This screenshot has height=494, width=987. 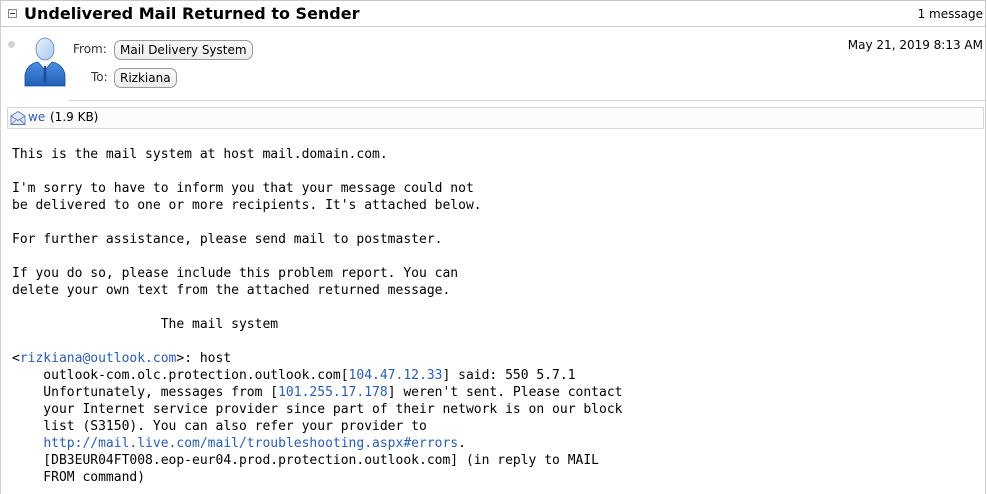 I want to click on envelope-attachment-icon, so click(x=18, y=118).